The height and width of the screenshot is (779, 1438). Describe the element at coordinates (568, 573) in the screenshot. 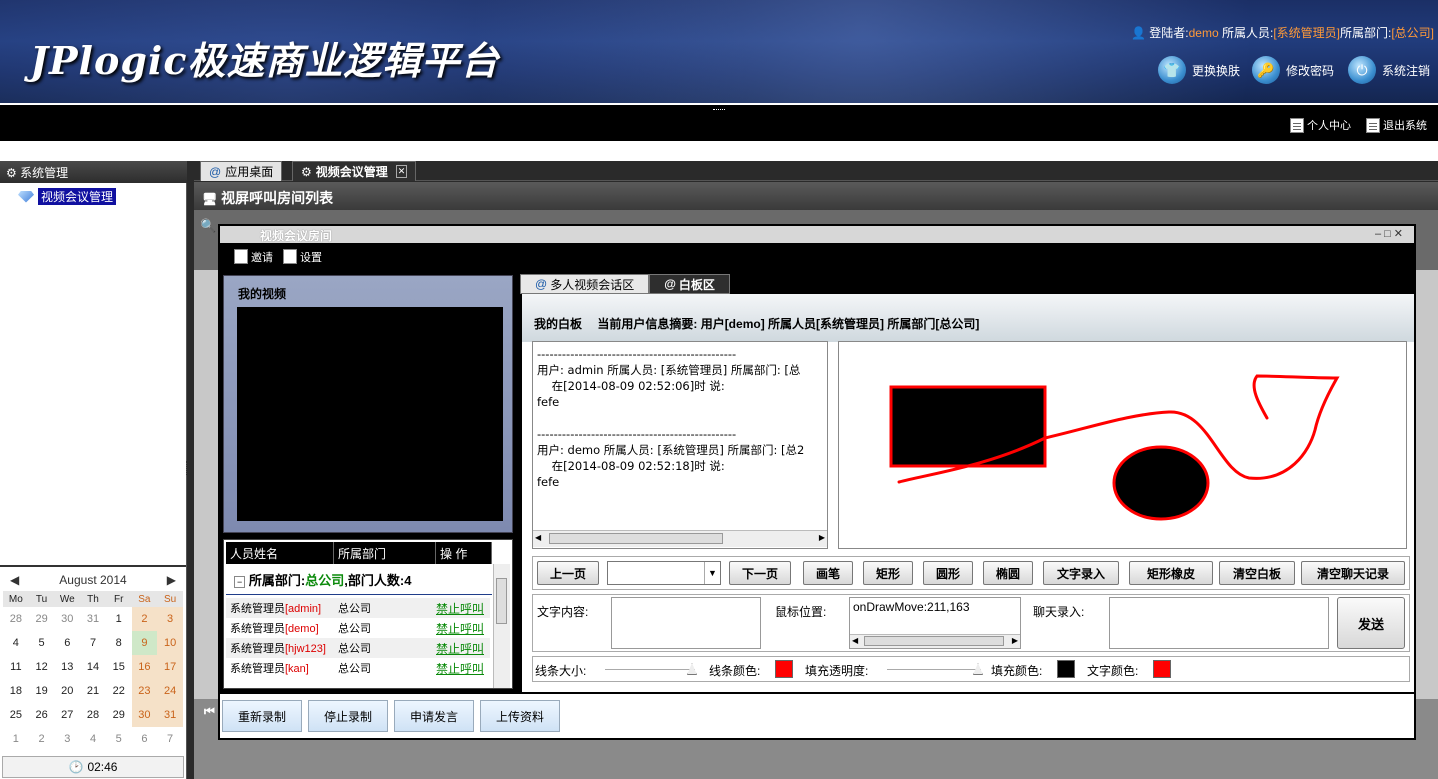

I see `prev-page-button: 上一页` at that location.